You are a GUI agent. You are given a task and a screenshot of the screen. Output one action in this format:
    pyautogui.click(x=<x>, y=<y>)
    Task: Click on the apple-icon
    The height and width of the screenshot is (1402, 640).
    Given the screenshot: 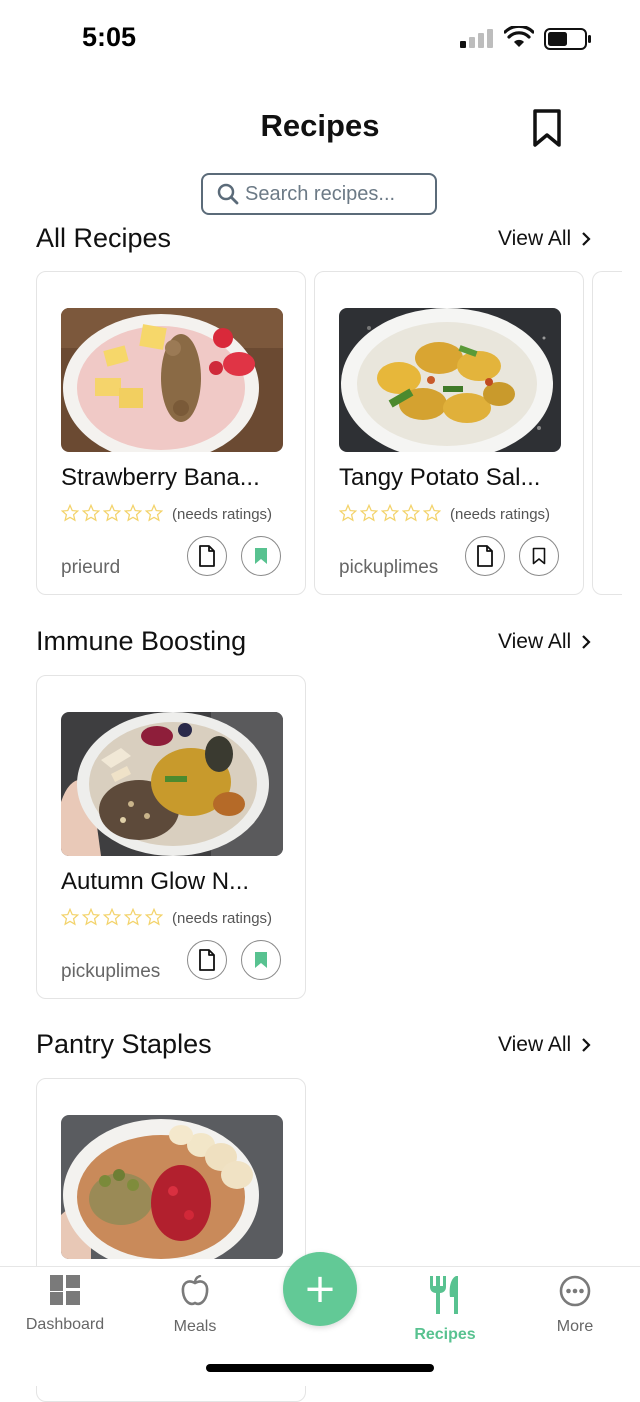 What is the action you would take?
    pyautogui.click(x=195, y=1290)
    